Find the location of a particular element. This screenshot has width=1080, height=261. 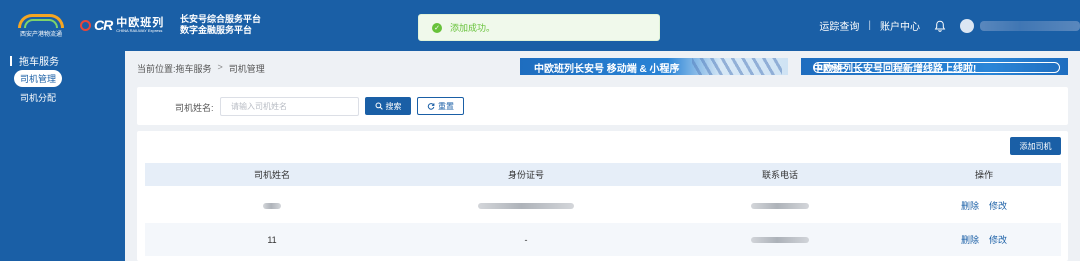

cell-id-number: - is located at coordinates (526, 239).